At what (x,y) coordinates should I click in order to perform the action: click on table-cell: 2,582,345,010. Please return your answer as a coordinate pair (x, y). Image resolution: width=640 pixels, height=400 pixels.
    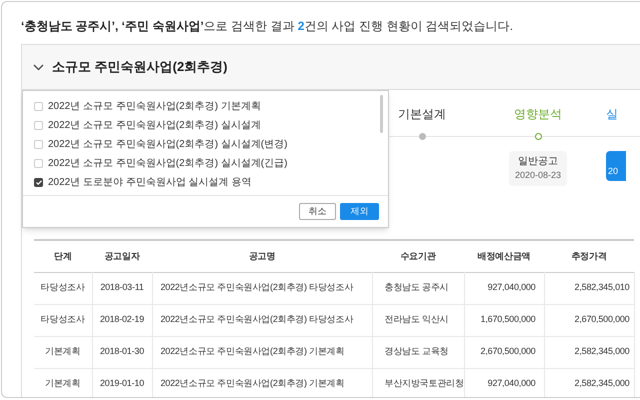
    Looking at the image, I should click on (589, 288).